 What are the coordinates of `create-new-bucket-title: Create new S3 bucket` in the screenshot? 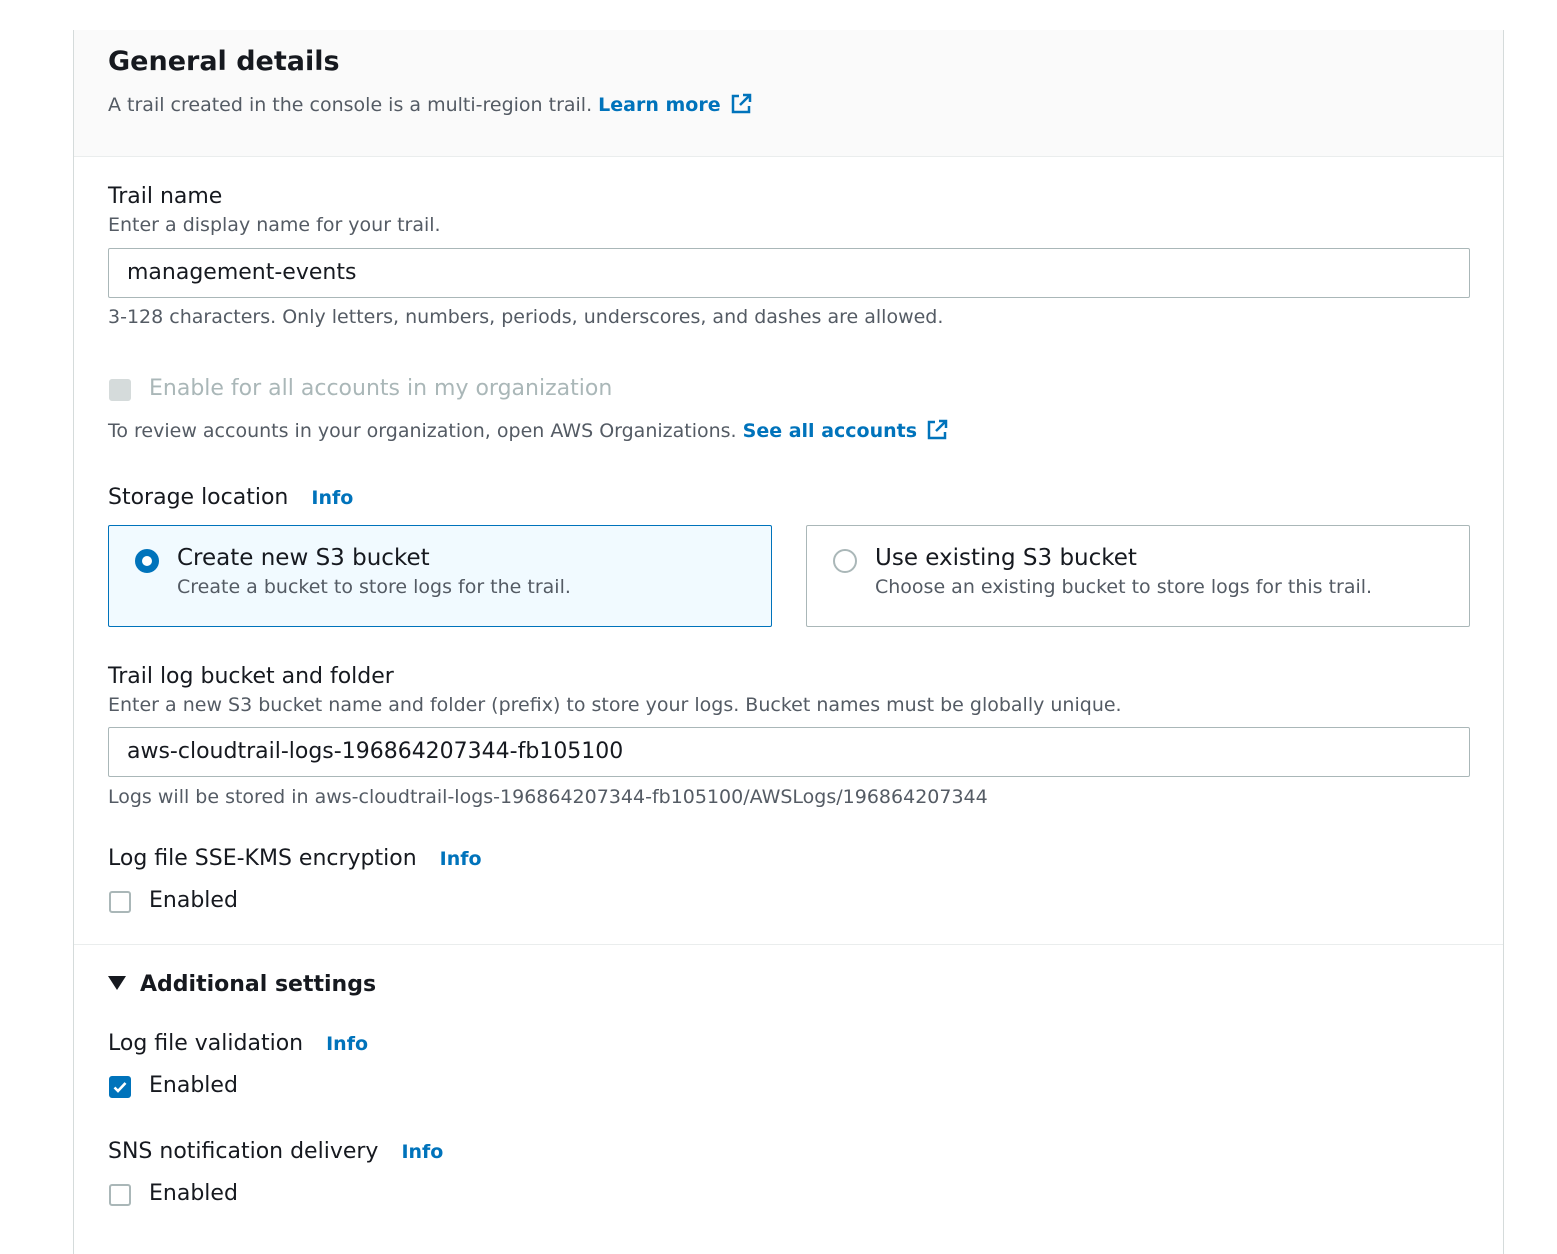 It's located at (303, 558).